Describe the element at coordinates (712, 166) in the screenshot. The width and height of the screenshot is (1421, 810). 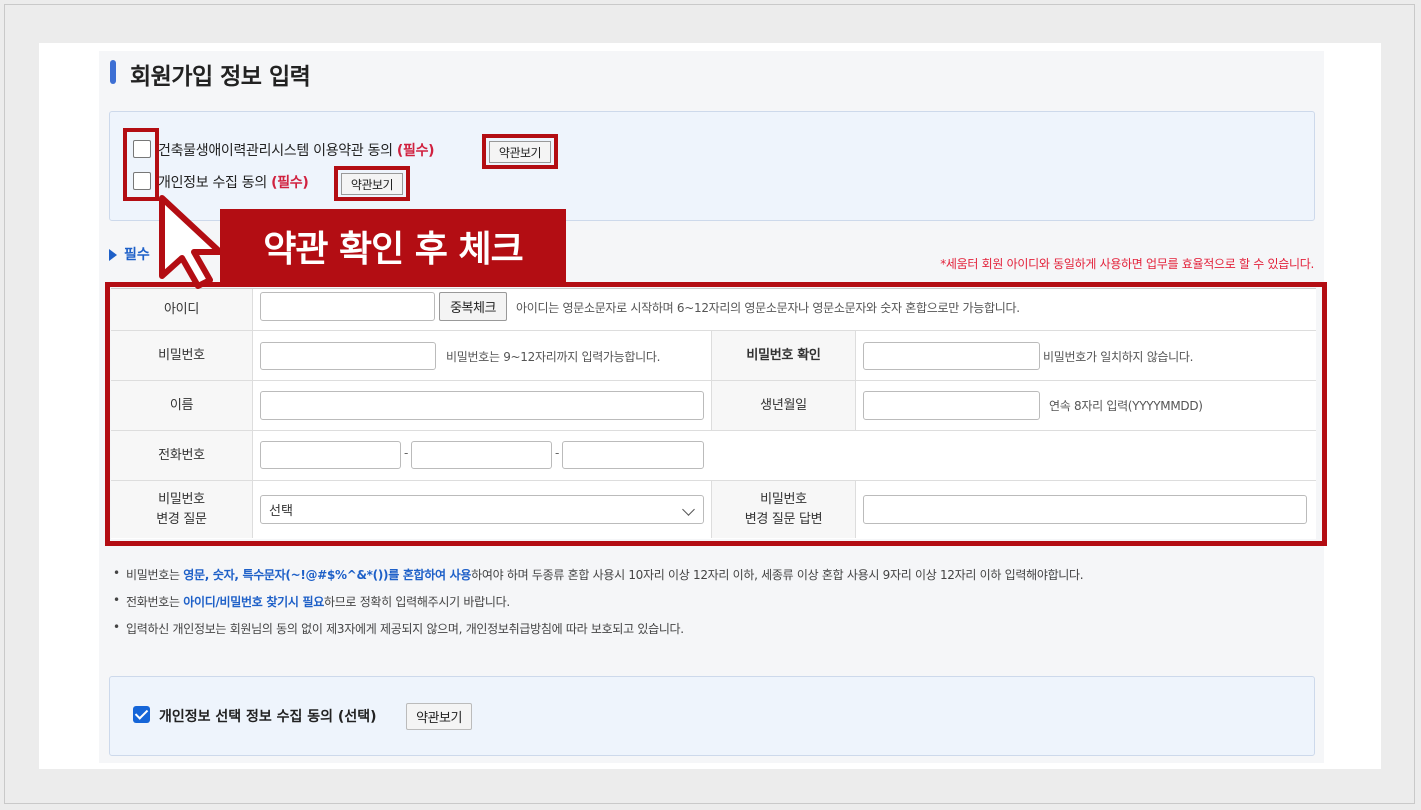
I see `agreement-box` at that location.